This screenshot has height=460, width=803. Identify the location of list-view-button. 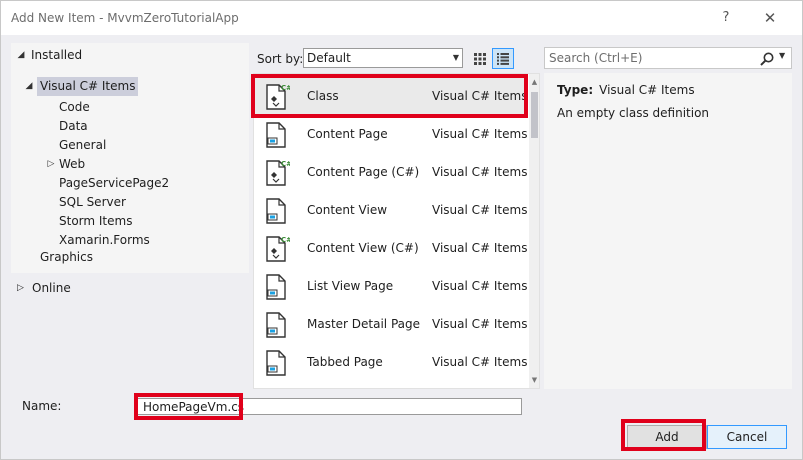
(503, 58).